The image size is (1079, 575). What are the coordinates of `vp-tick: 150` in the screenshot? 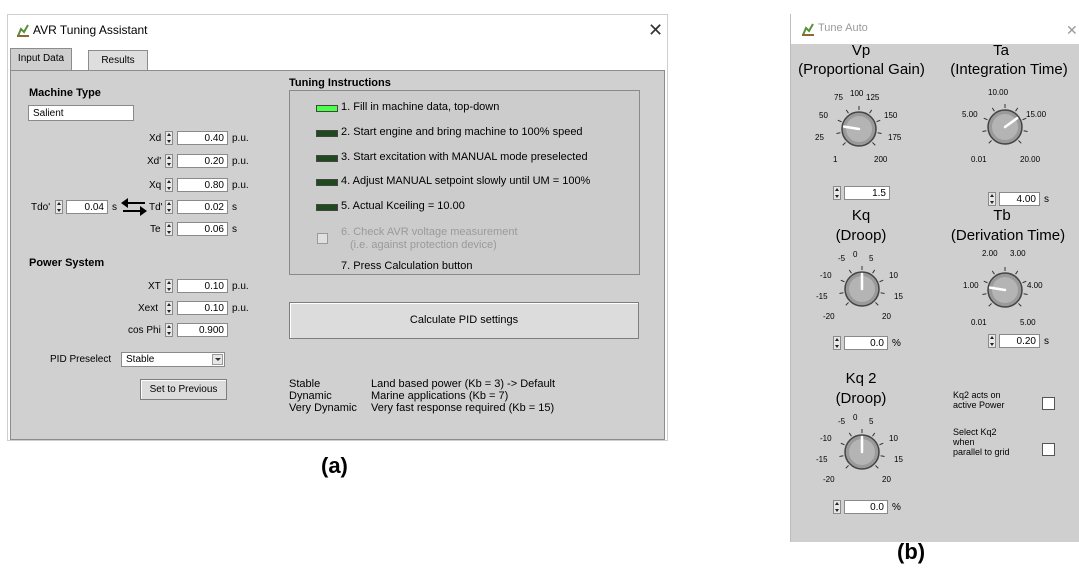 It's located at (891, 115).